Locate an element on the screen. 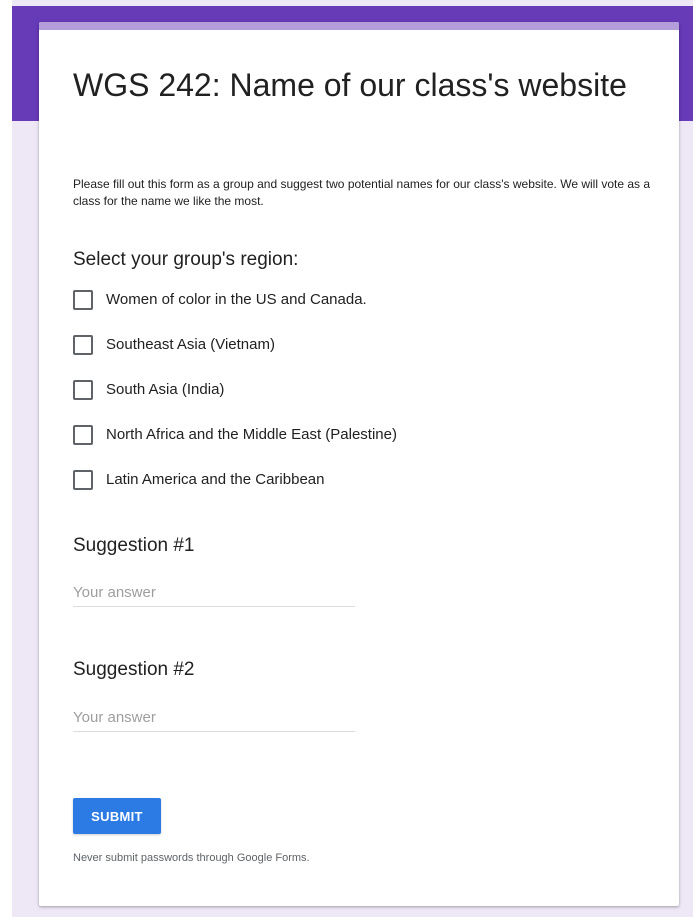 This screenshot has height=917, width=693. region-option-women-of-color: Women of color in the US and Canada. is located at coordinates (220, 300).